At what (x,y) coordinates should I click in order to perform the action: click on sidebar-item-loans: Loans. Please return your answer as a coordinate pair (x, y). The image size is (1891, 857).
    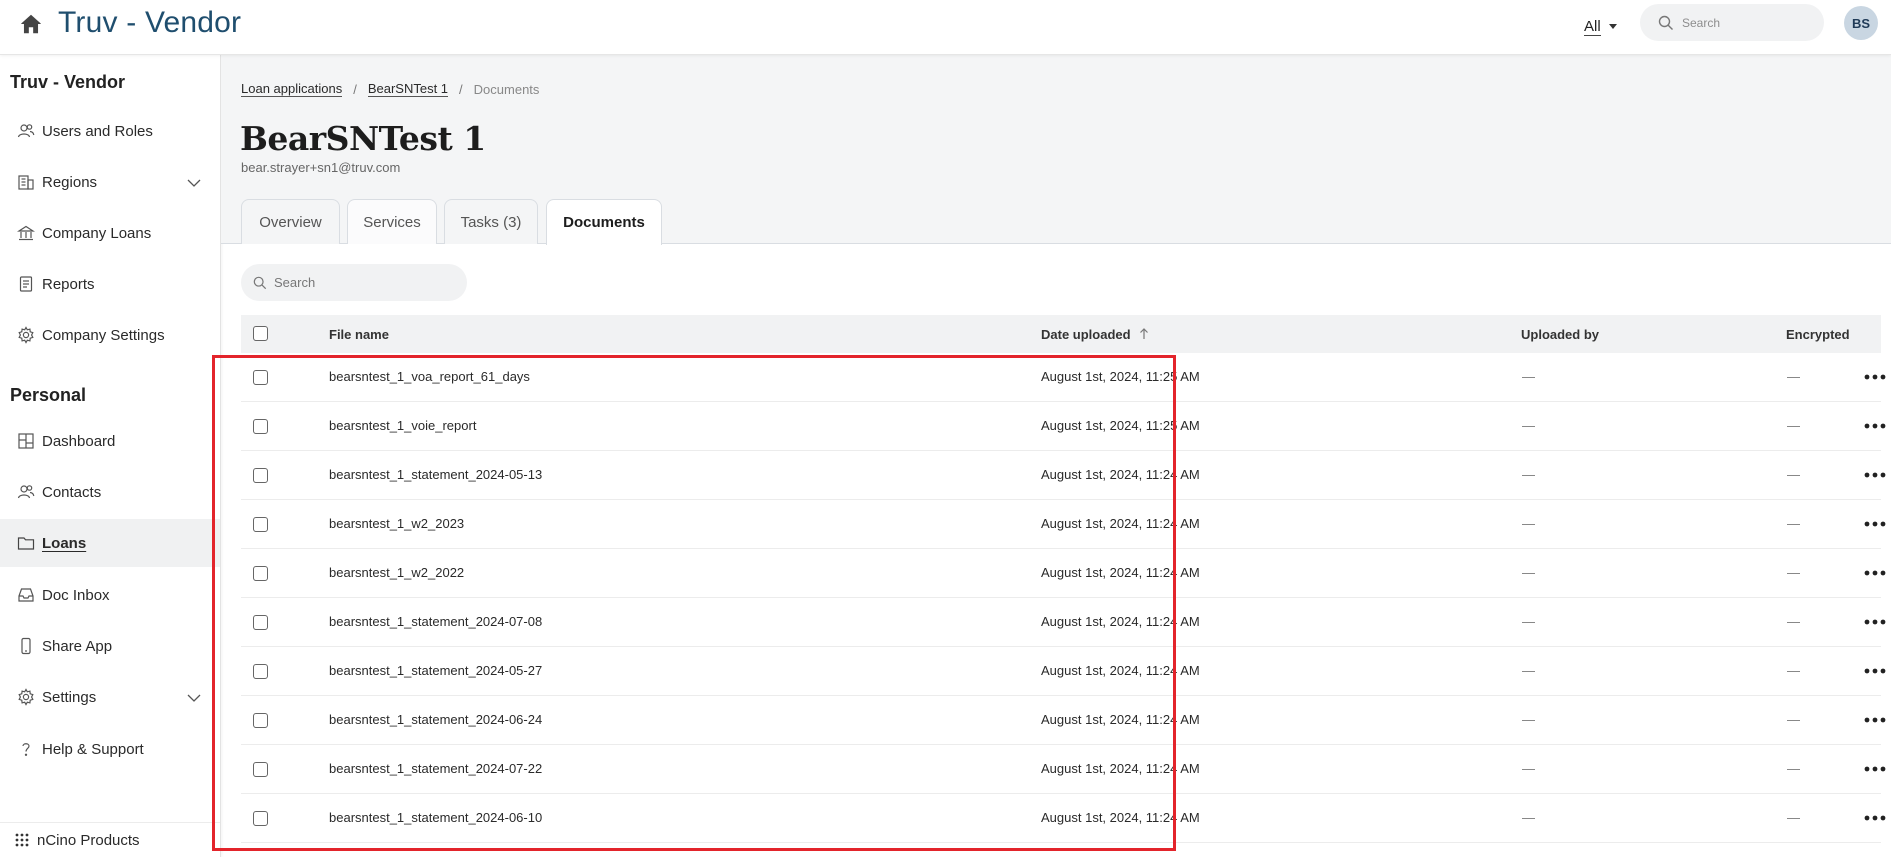
    Looking at the image, I should click on (110, 543).